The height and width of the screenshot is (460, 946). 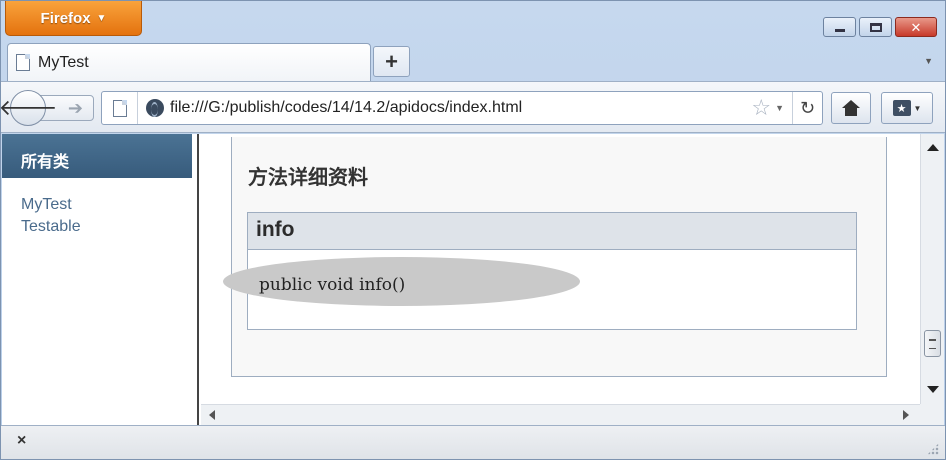 I want to click on new-tab-button: +, so click(x=391, y=61).